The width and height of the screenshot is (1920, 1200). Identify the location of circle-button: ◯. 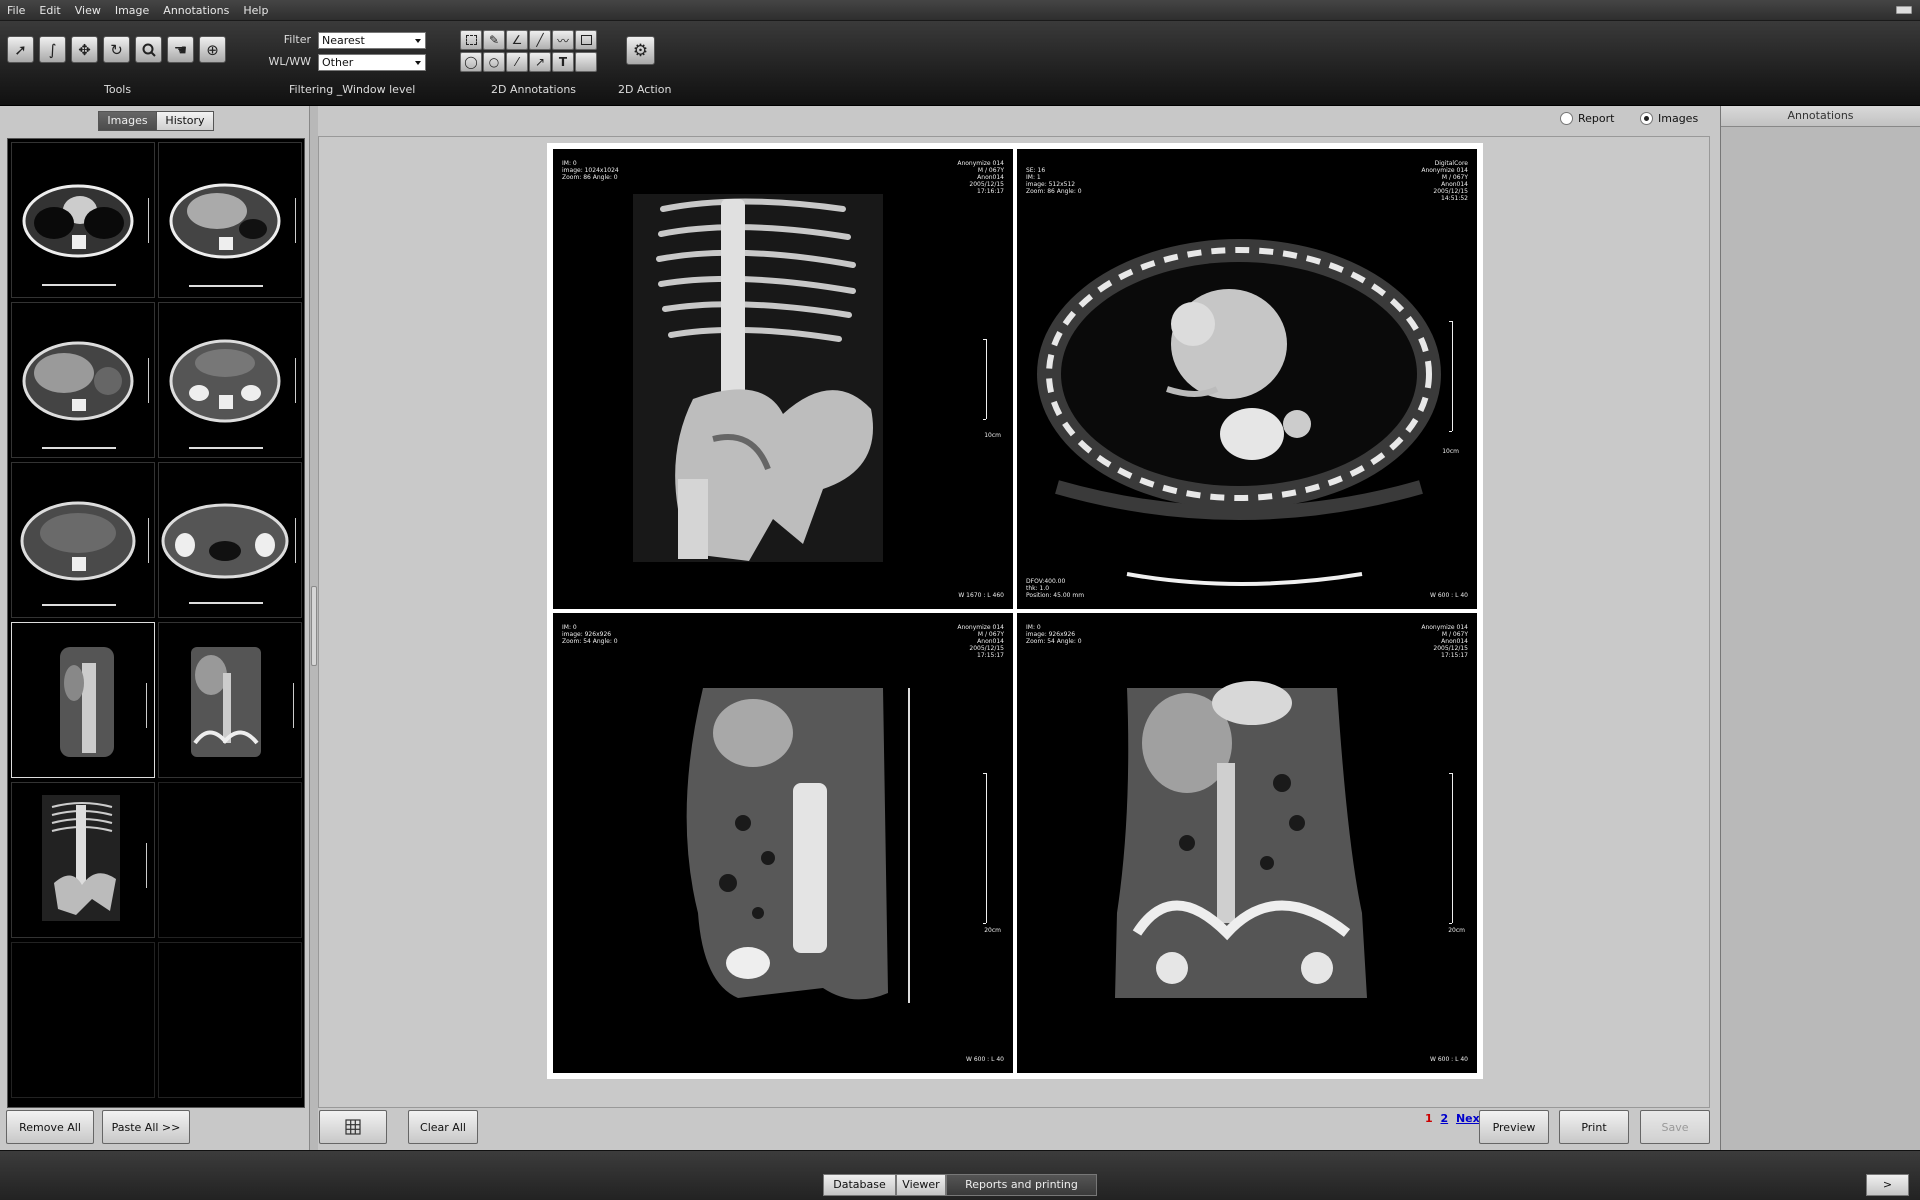
(471, 62).